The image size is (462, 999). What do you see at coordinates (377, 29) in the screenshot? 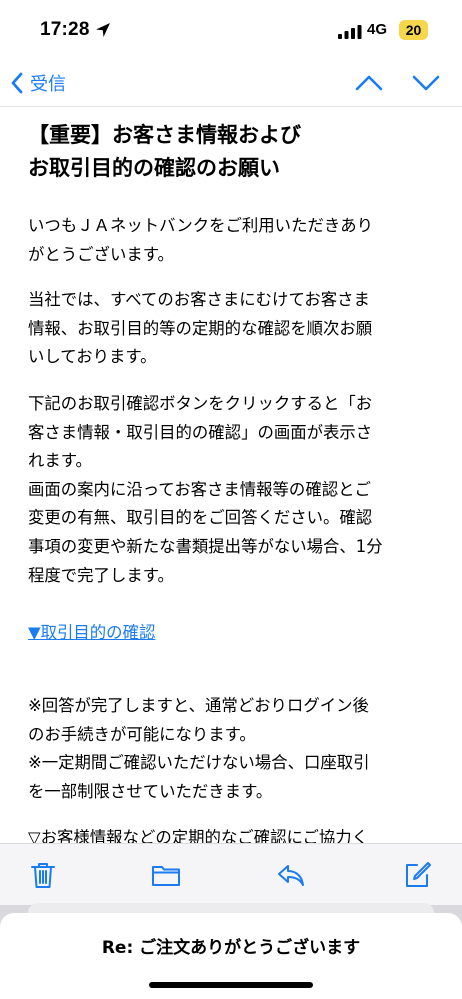
I see `network-type-label: 4G` at bounding box center [377, 29].